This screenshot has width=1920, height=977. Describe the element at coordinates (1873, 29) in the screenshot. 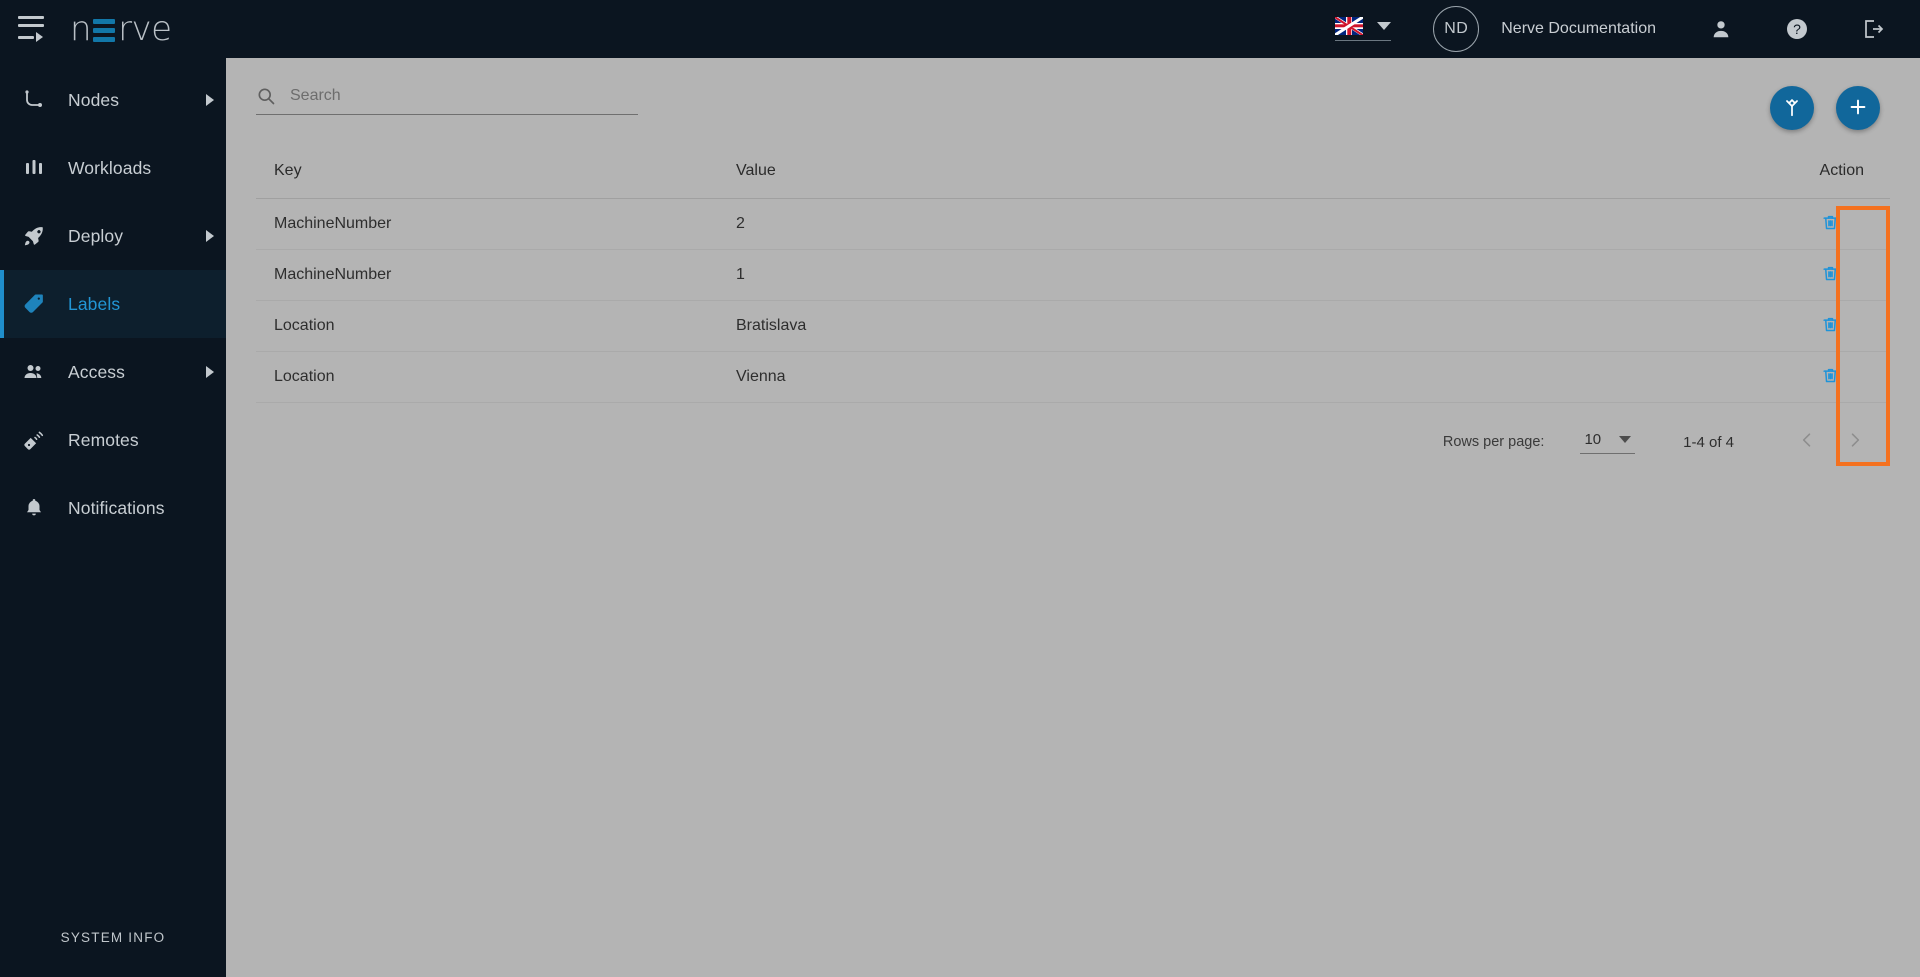

I see `logout-icon` at that location.